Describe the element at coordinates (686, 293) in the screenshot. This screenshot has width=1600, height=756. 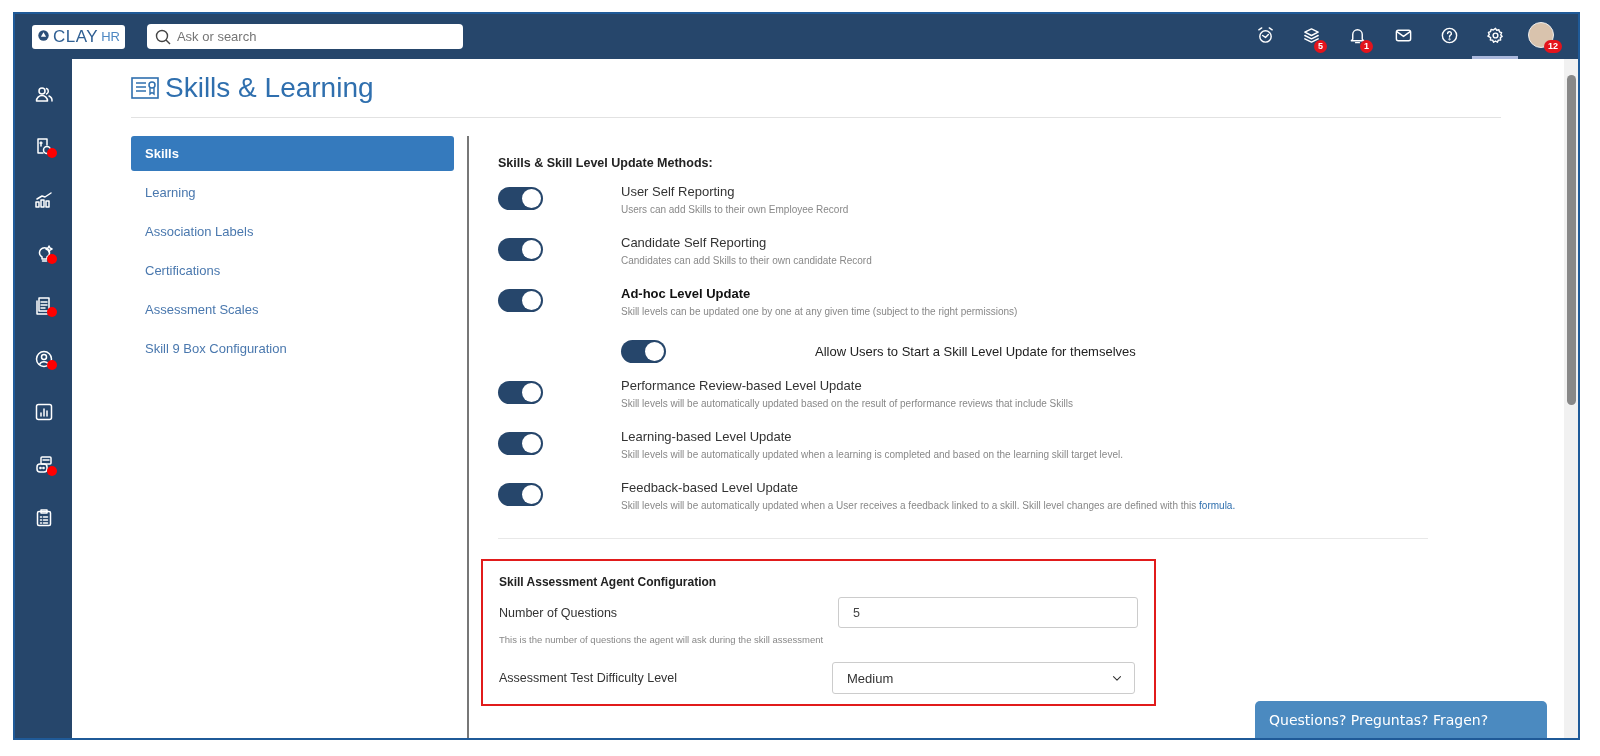
I see `setting-title: Ad-hoc Level Update` at that location.